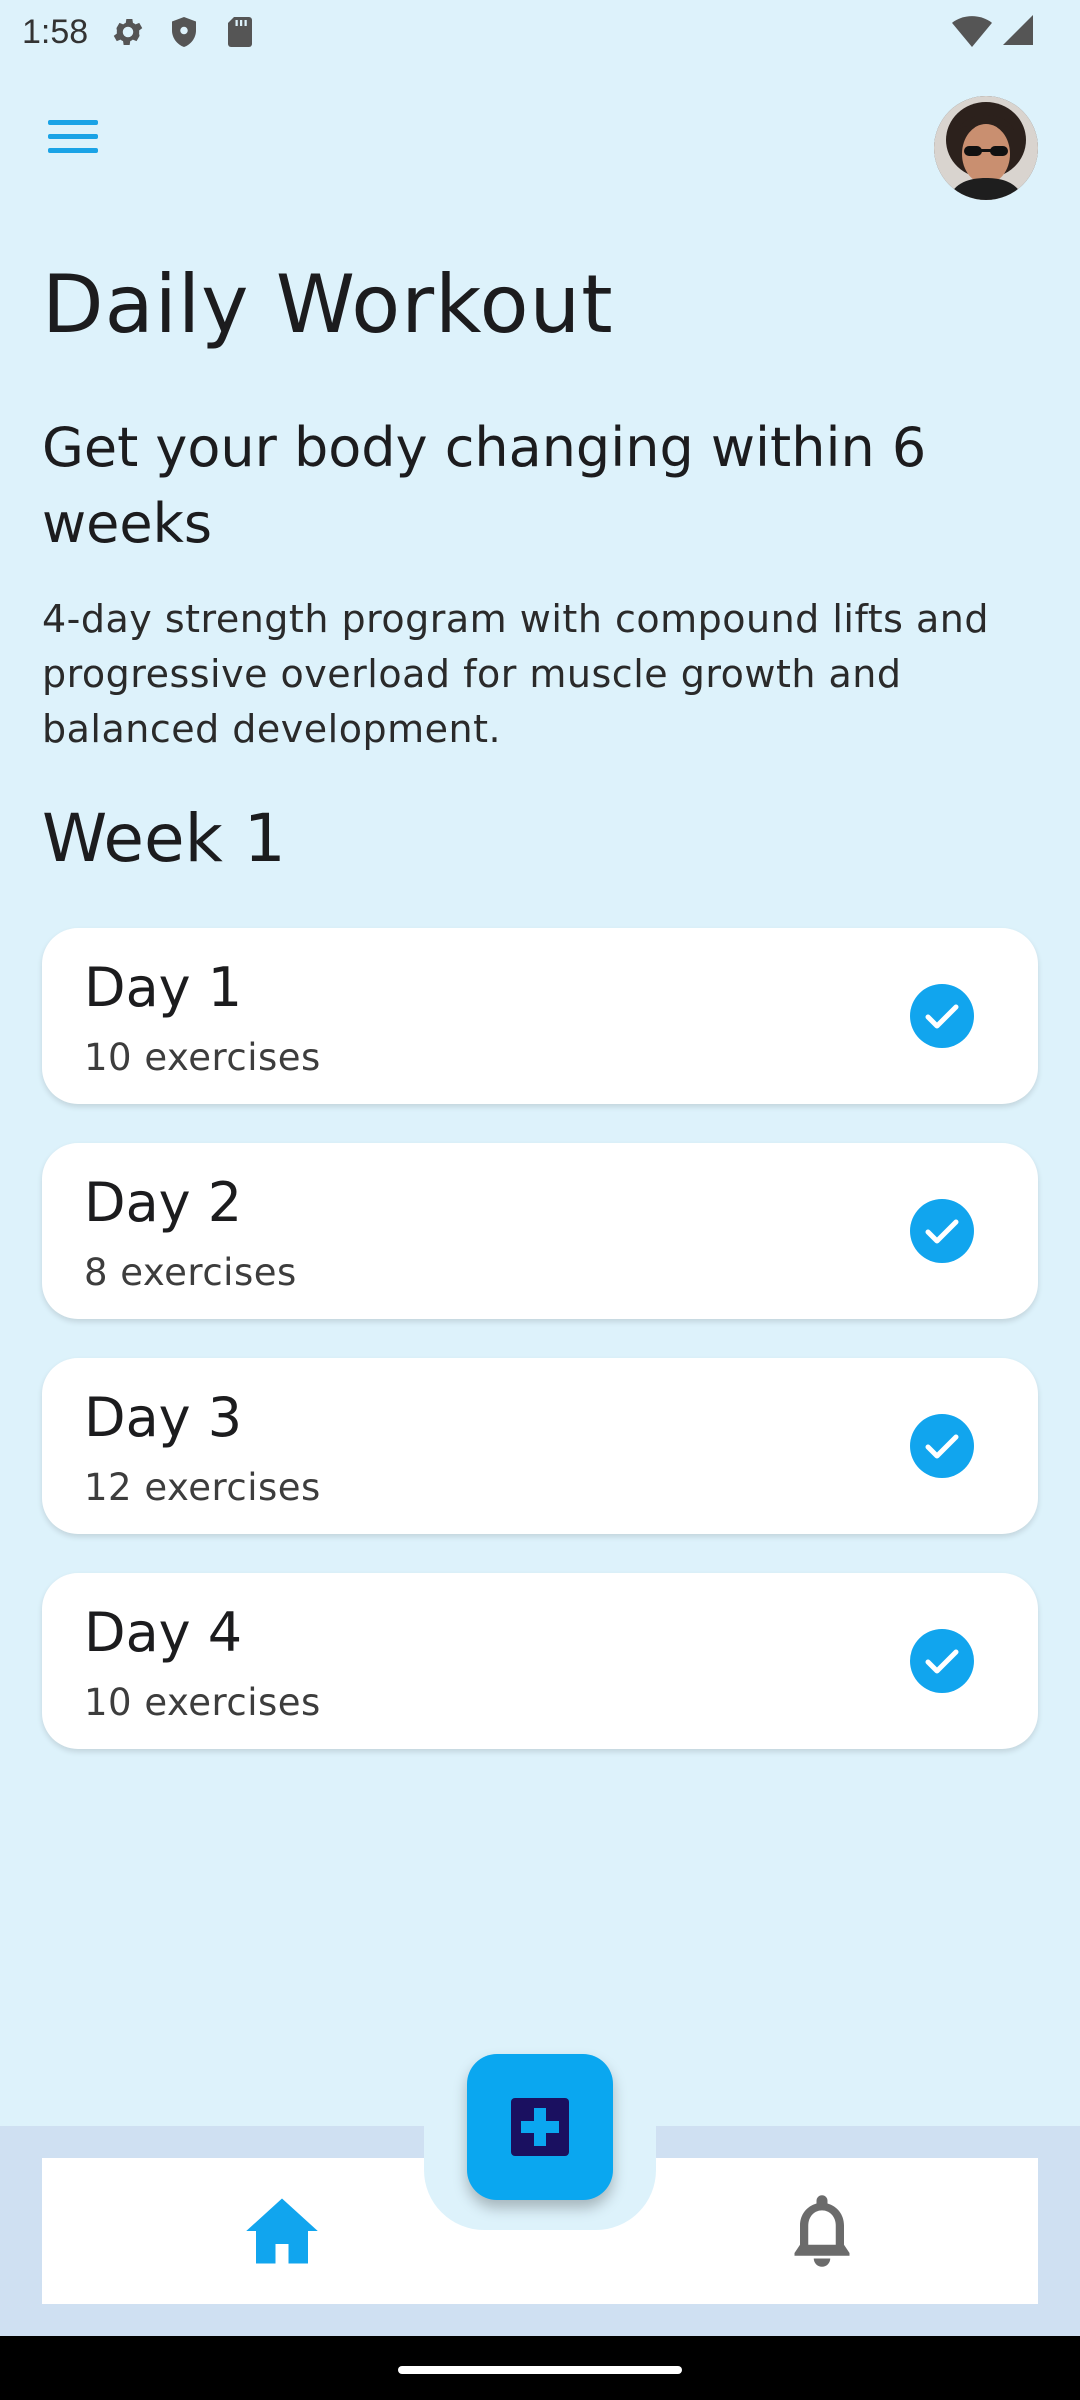  I want to click on status-right, so click(994, 32).